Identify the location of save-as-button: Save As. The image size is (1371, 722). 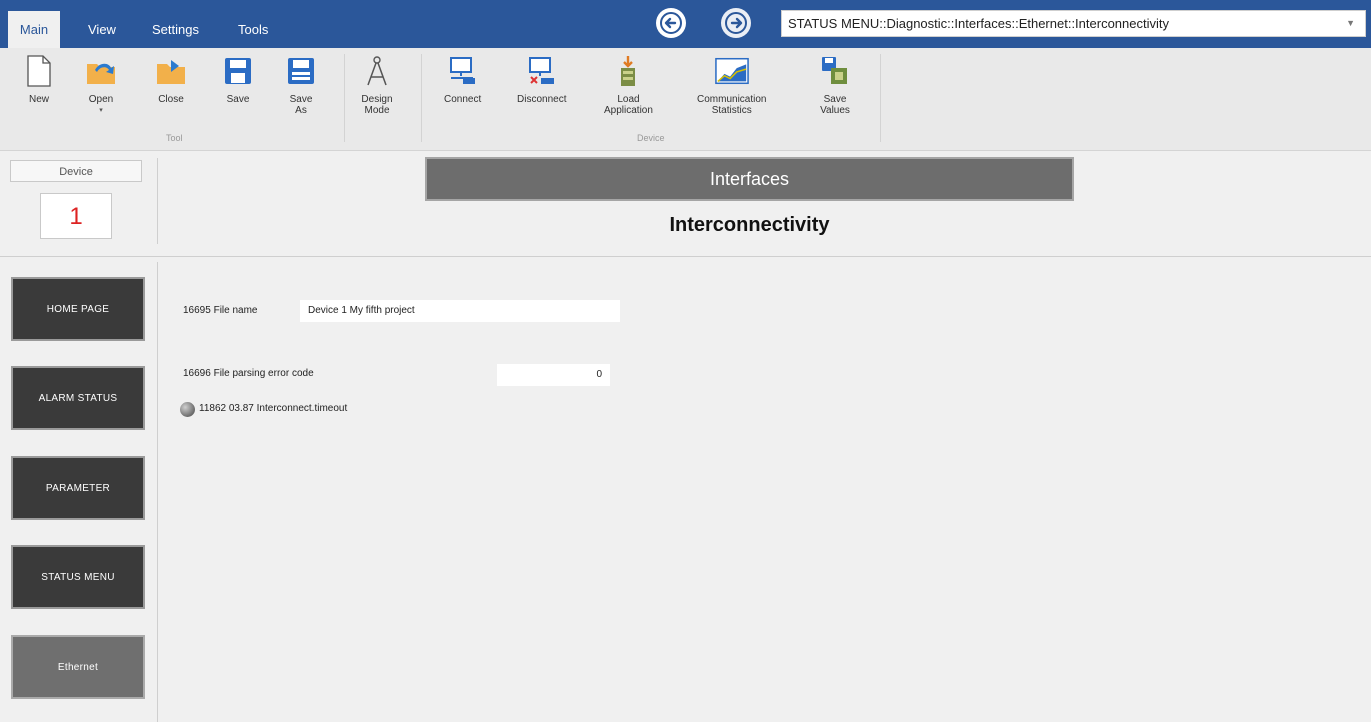
(301, 84).